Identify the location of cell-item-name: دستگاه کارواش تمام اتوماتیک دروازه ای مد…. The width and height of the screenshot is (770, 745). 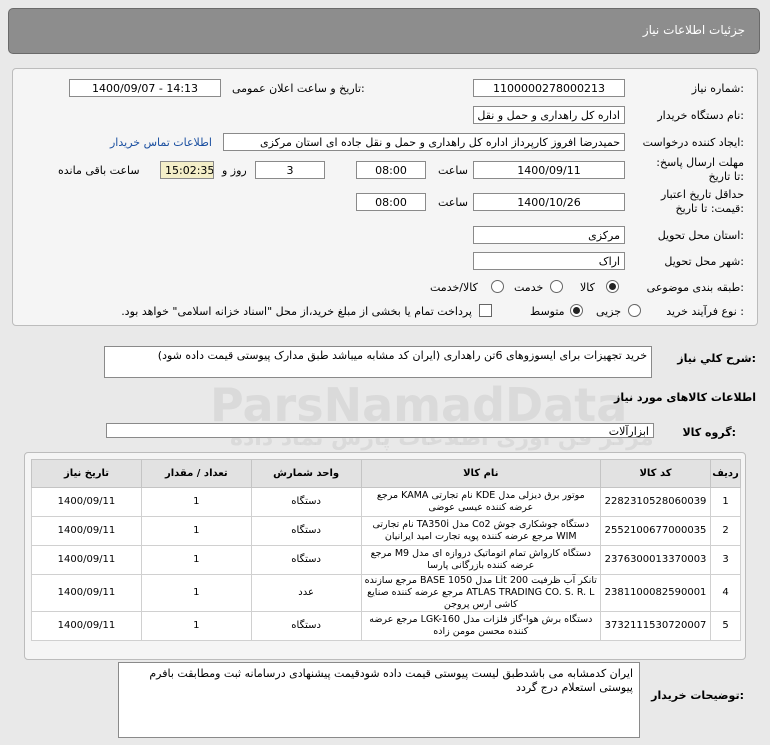
(481, 560).